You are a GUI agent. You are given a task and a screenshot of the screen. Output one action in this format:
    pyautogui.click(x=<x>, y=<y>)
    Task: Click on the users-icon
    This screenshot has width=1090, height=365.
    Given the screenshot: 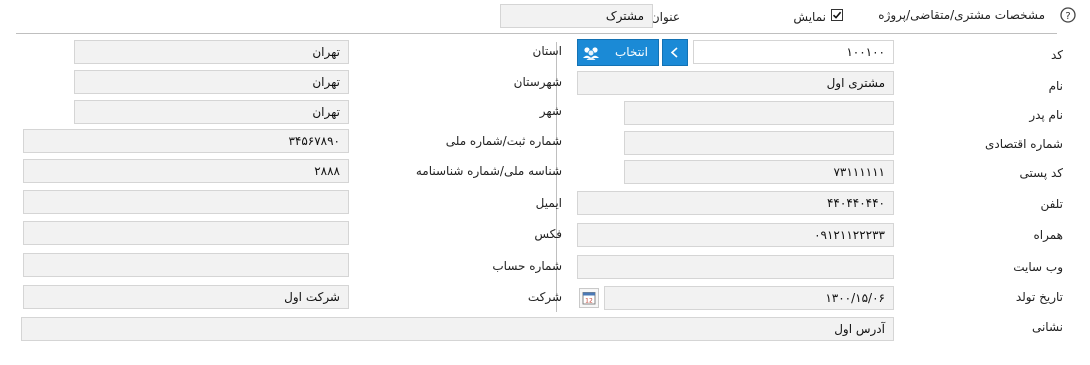 What is the action you would take?
    pyautogui.click(x=591, y=53)
    